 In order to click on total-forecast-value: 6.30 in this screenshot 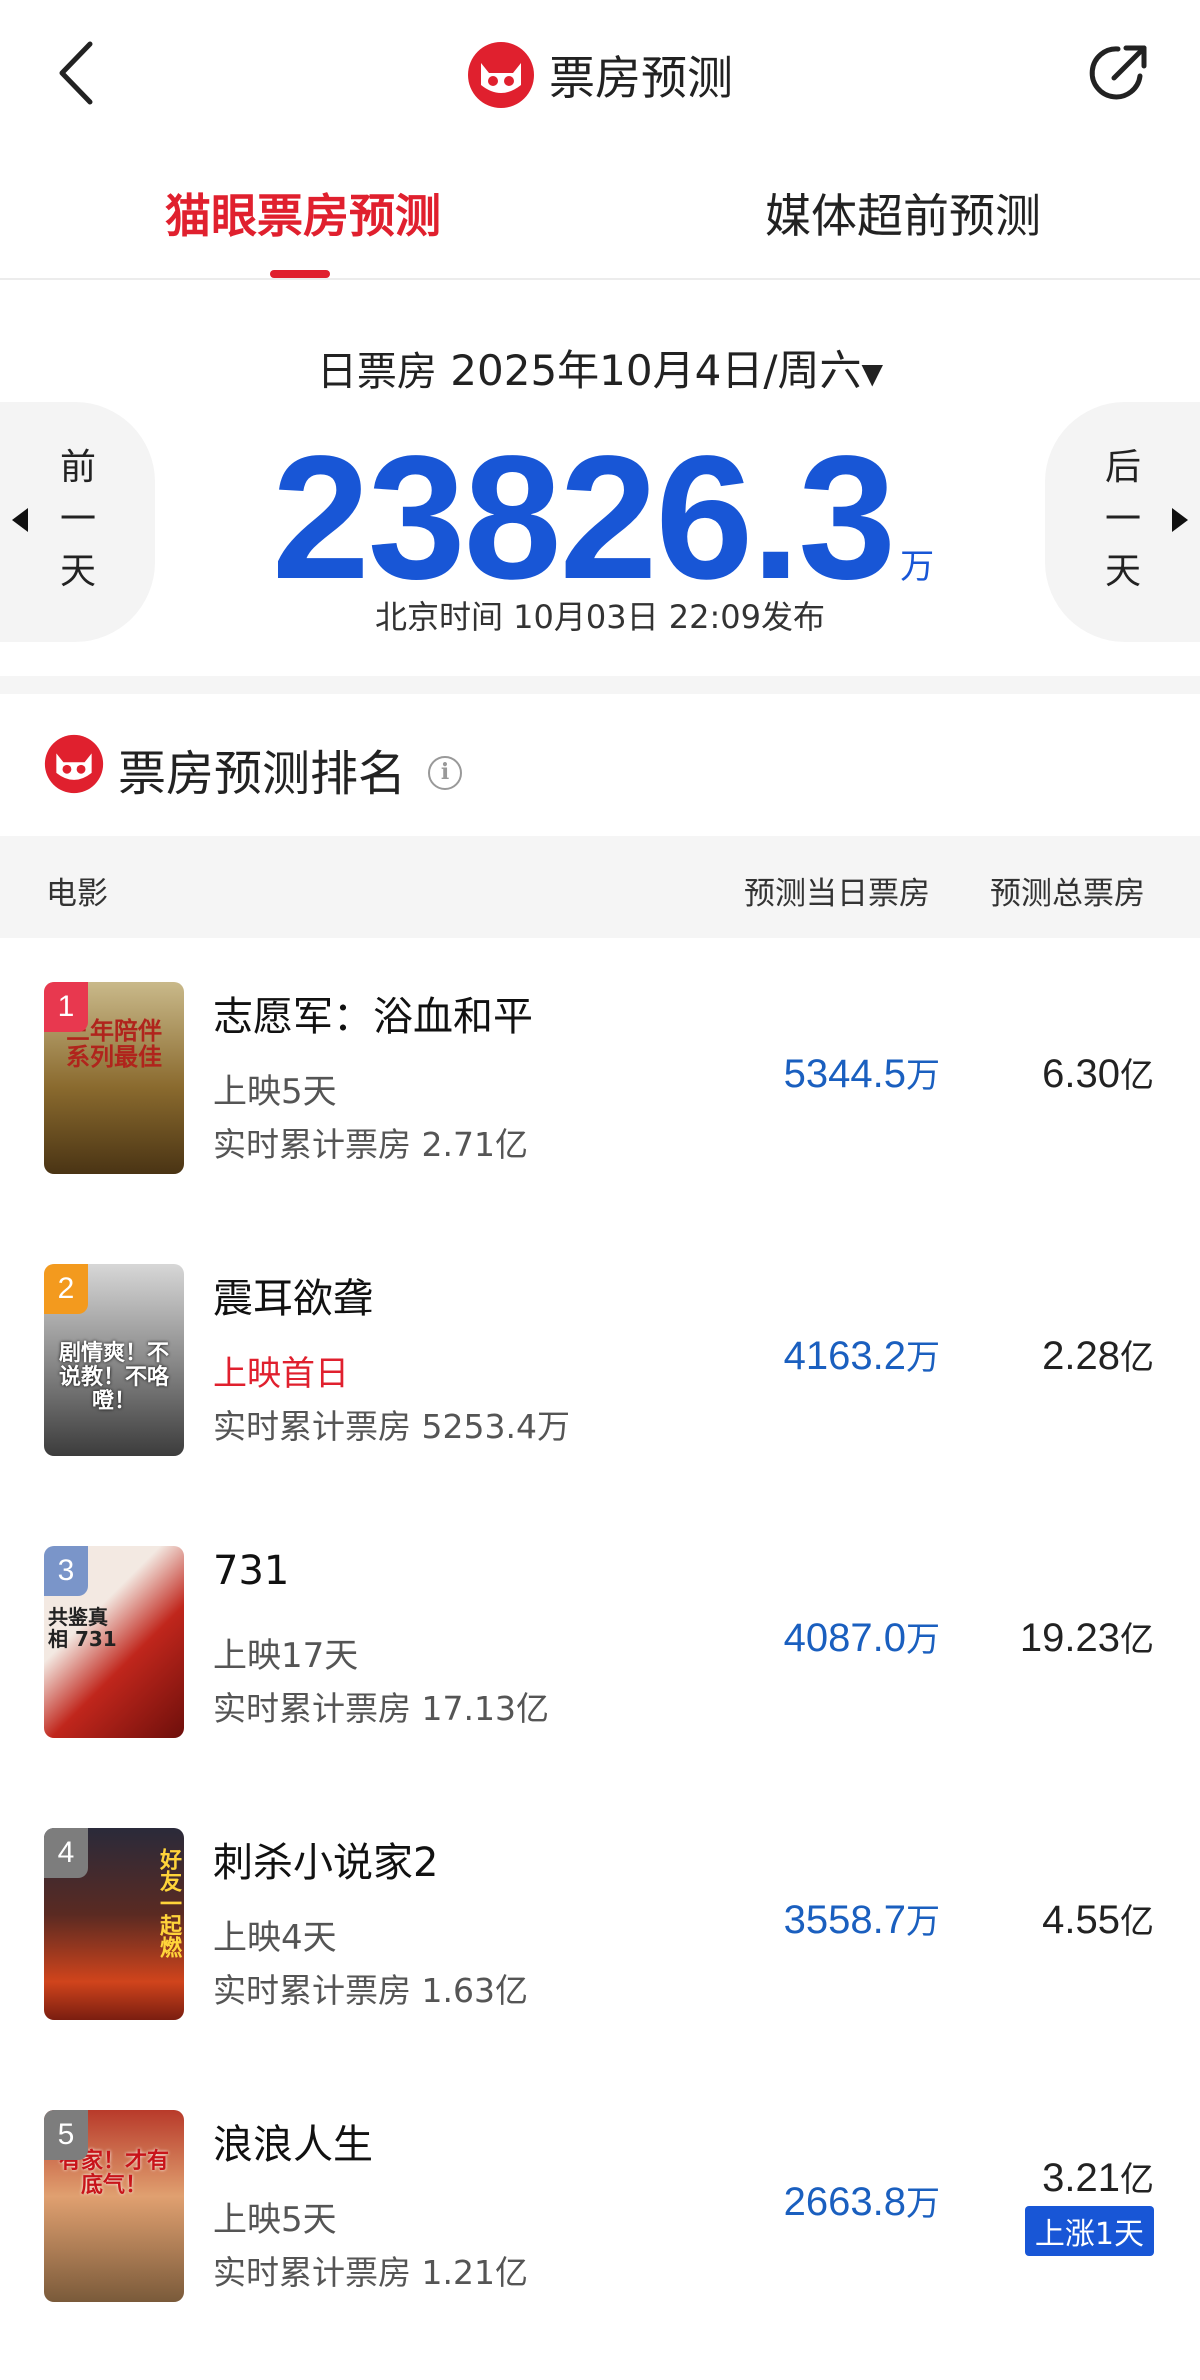, I will do `click(1081, 1074)`.